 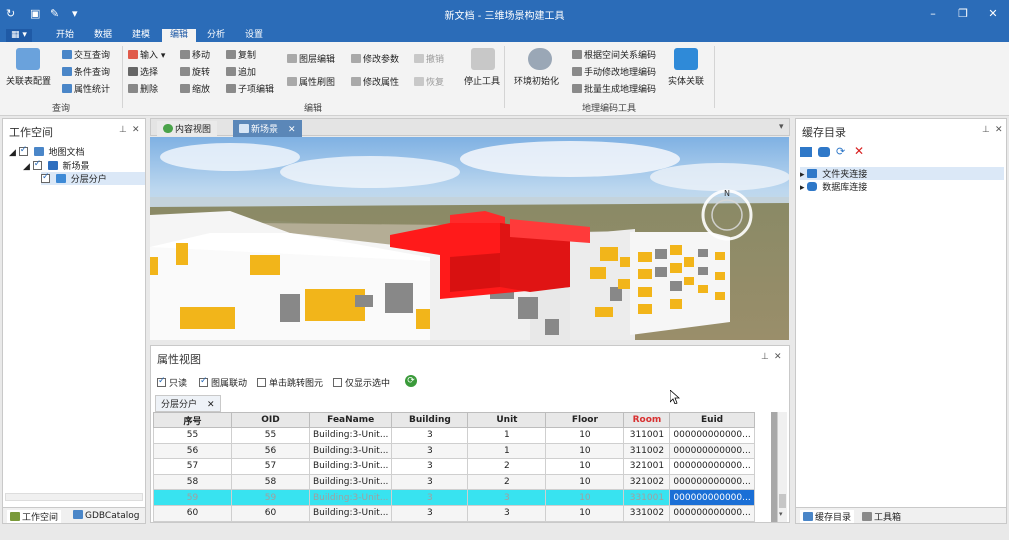 I want to click on rotate-button: 旋转, so click(x=195, y=71).